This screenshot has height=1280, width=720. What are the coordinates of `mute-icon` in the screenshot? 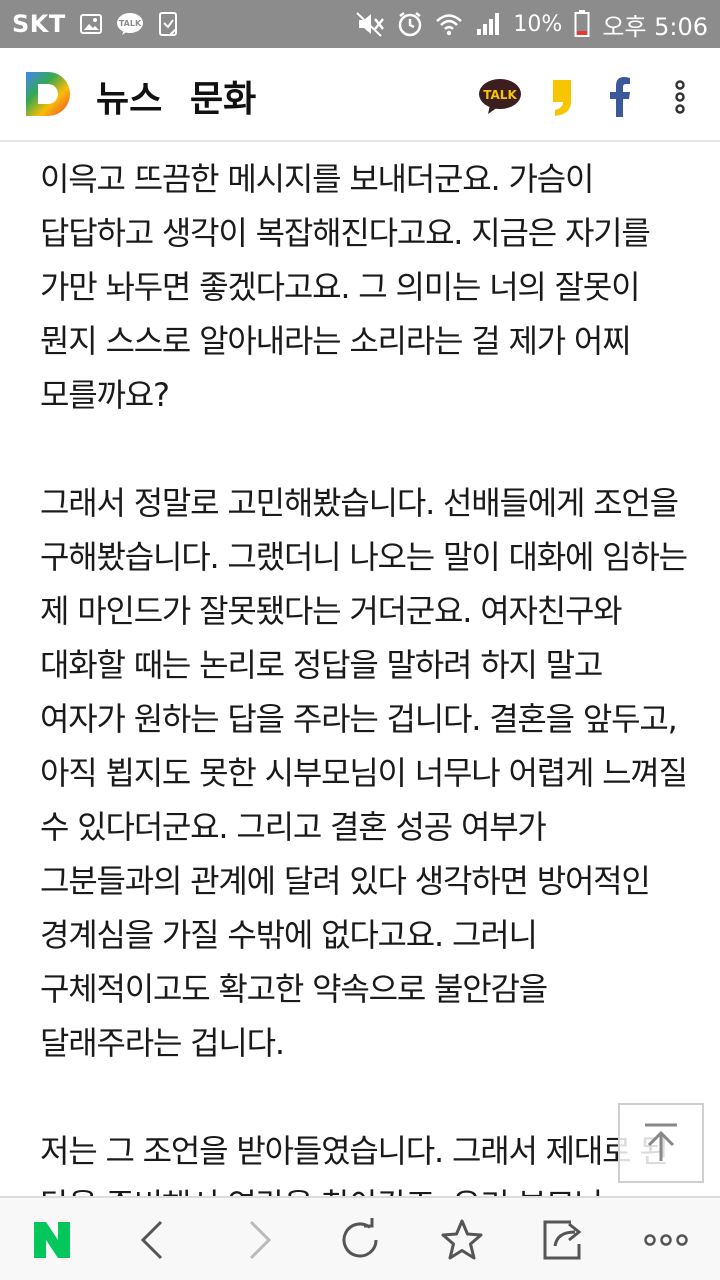 It's located at (370, 24).